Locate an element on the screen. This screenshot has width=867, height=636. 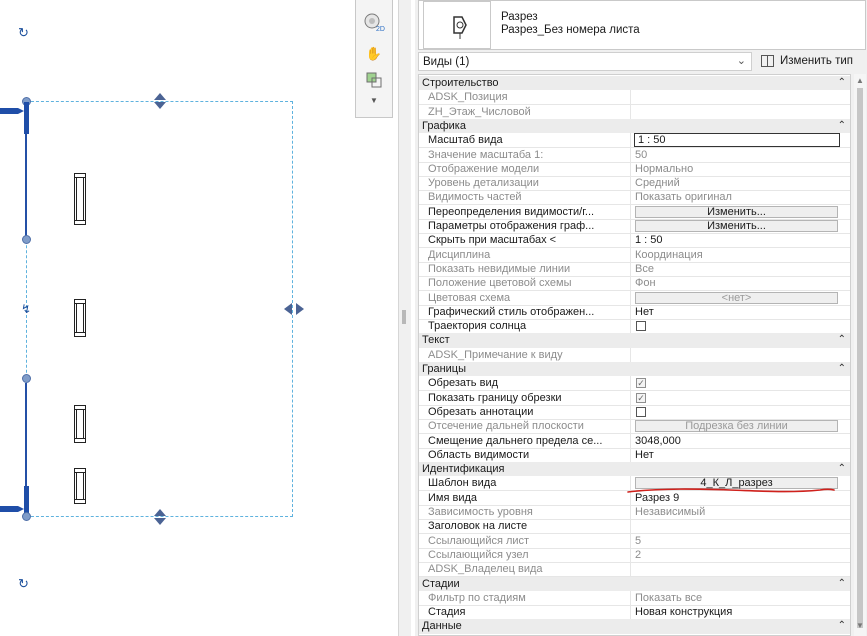
property-row: Область видимости Нет is located at coordinates (634, 455).